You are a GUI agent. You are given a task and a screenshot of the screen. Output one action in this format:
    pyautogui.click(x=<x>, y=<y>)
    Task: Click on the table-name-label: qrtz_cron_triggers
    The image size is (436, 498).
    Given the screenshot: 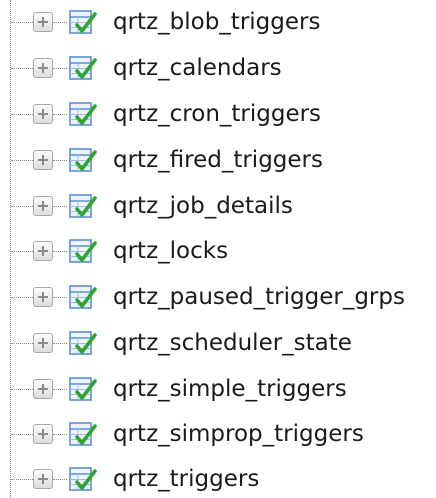 What is the action you would take?
    pyautogui.click(x=217, y=114)
    